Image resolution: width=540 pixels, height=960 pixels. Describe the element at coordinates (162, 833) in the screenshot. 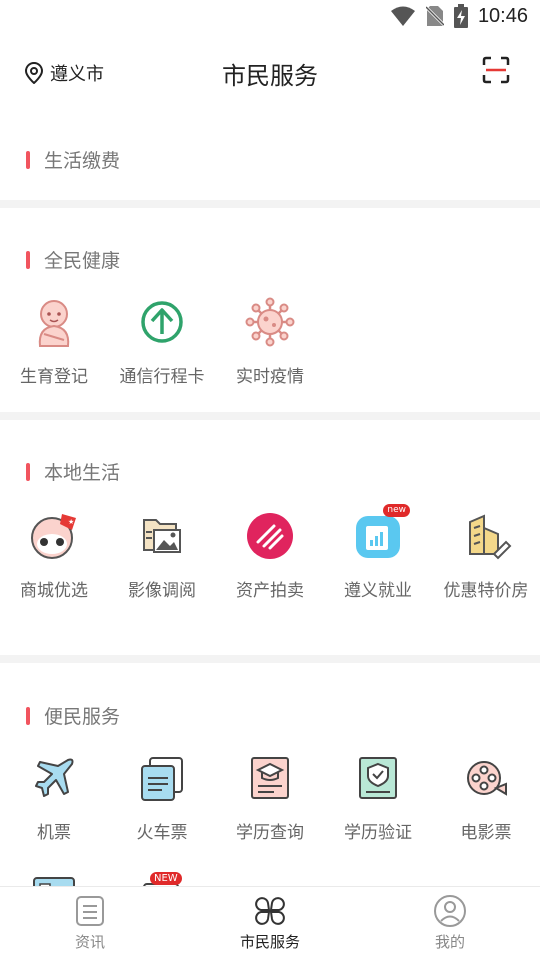

I see `service-label: 火车票` at that location.